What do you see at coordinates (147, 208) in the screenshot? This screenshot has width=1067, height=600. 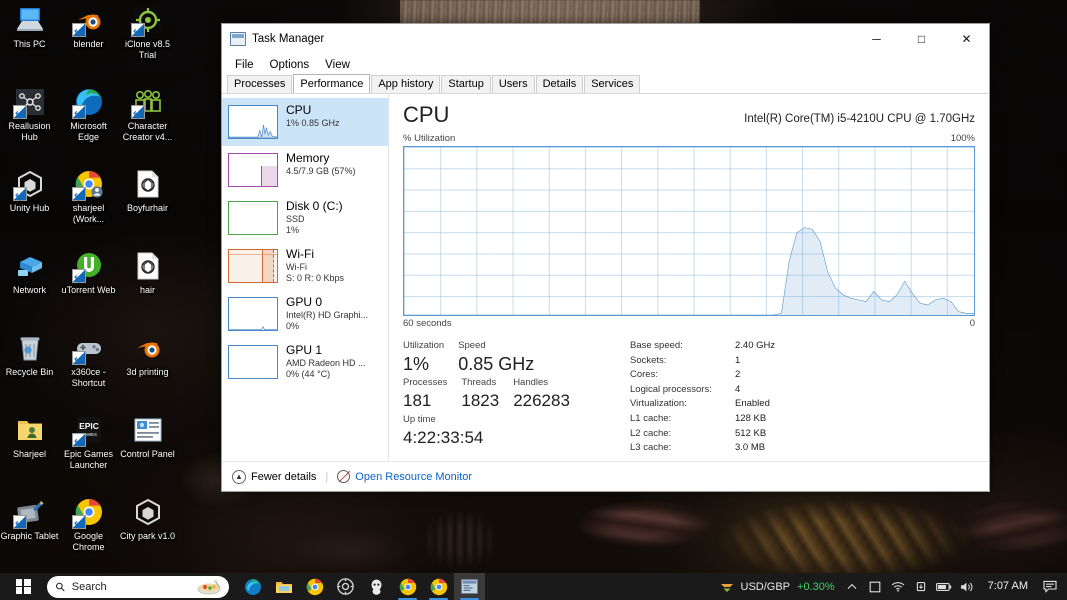 I see `desktop-icon-label: Boyfurhair` at bounding box center [147, 208].